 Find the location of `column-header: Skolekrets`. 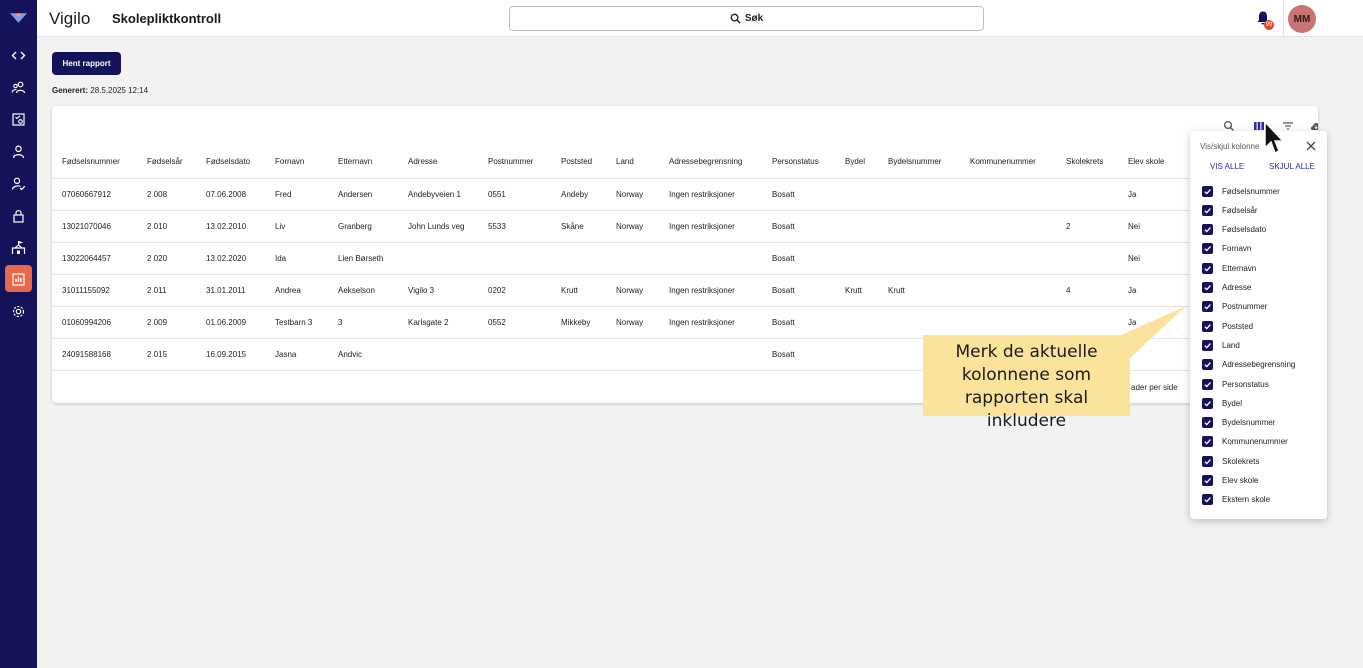

column-header: Skolekrets is located at coordinates (1084, 161).